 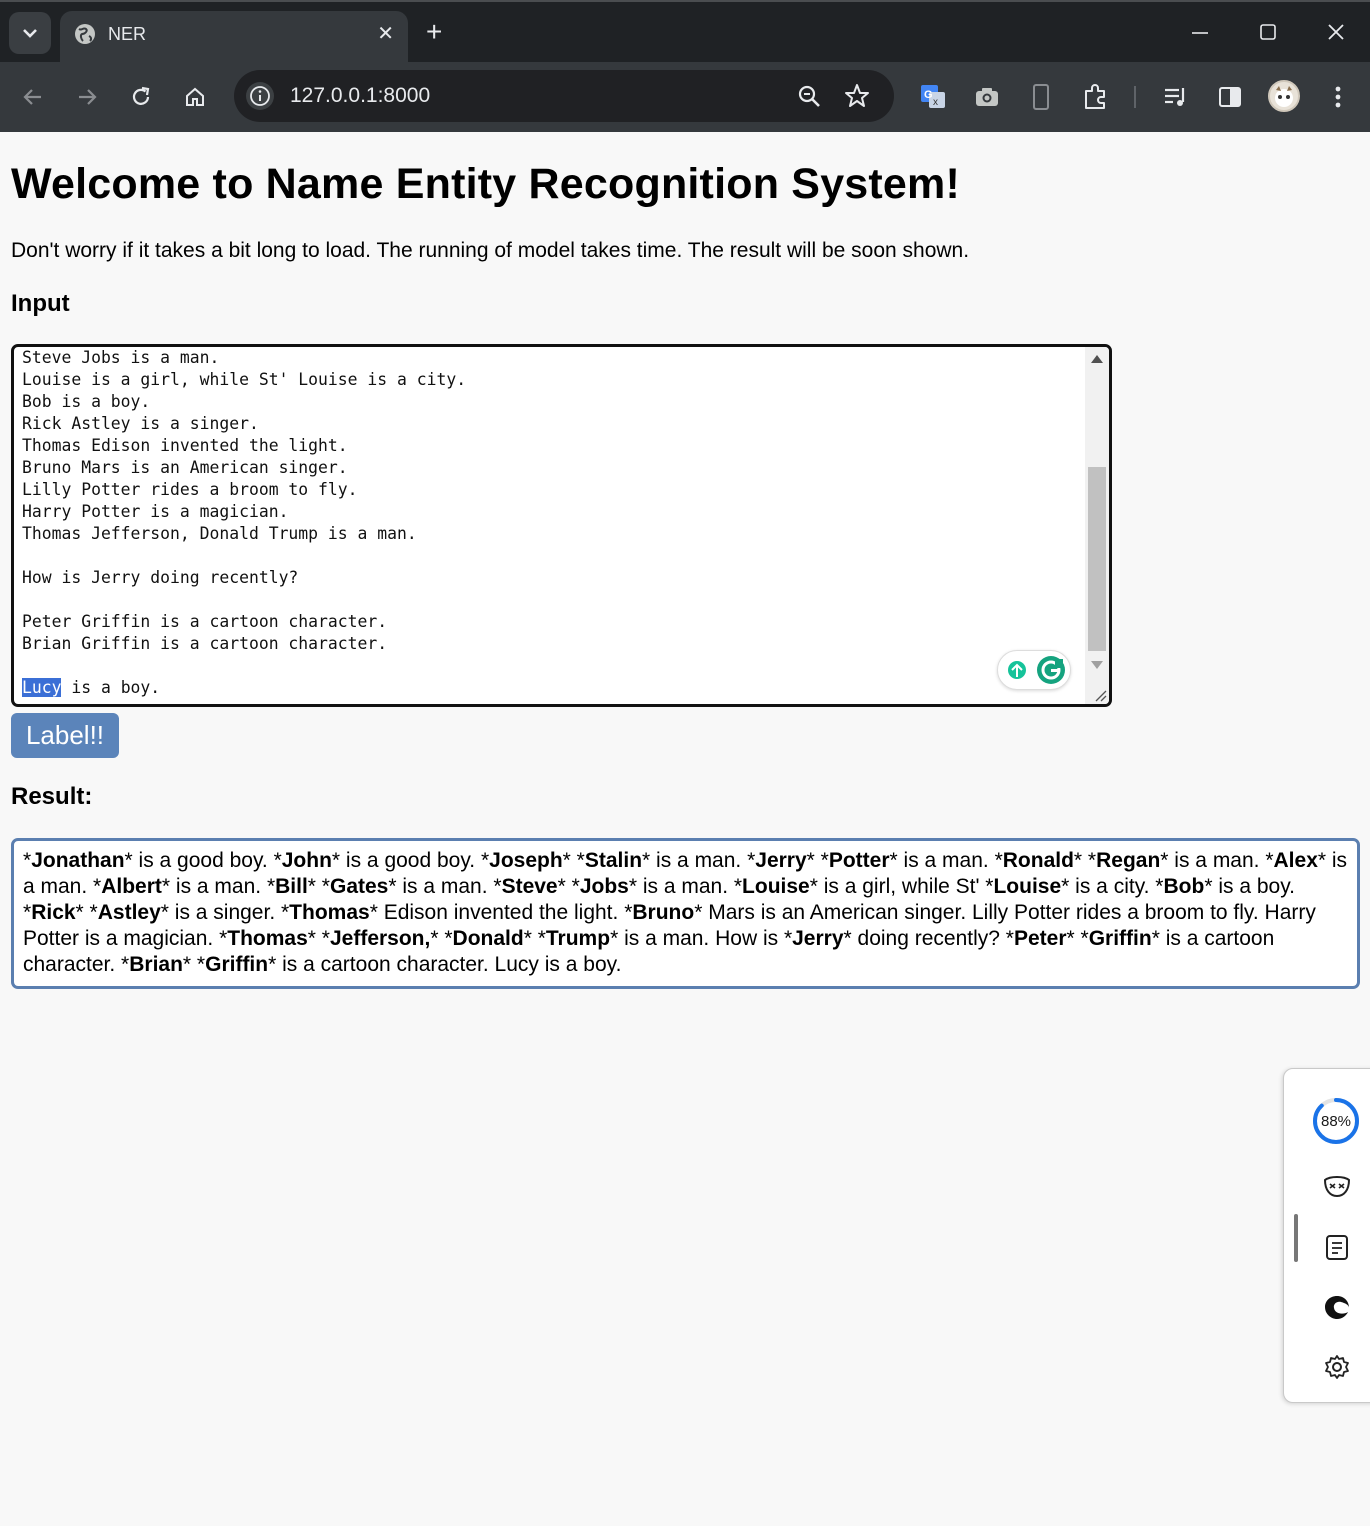 I want to click on browser-menu-button, so click(x=1338, y=97).